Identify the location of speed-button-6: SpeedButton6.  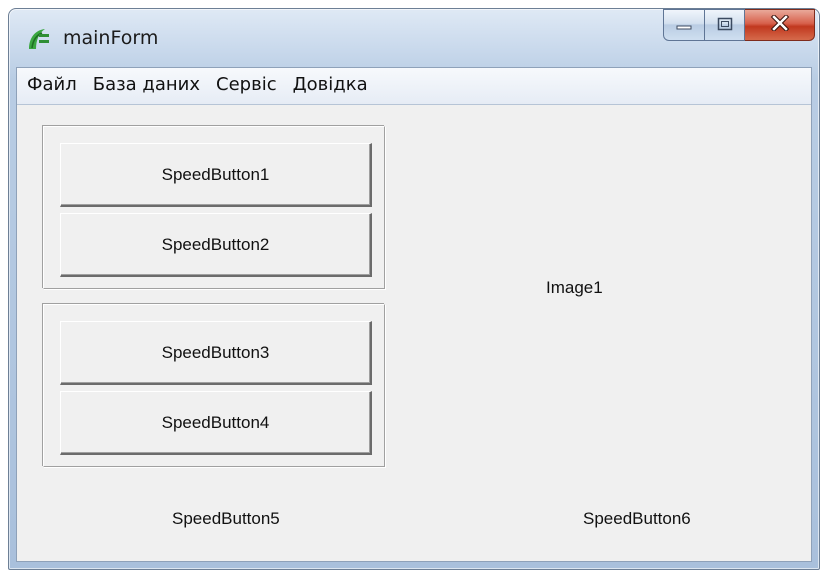
(637, 519).